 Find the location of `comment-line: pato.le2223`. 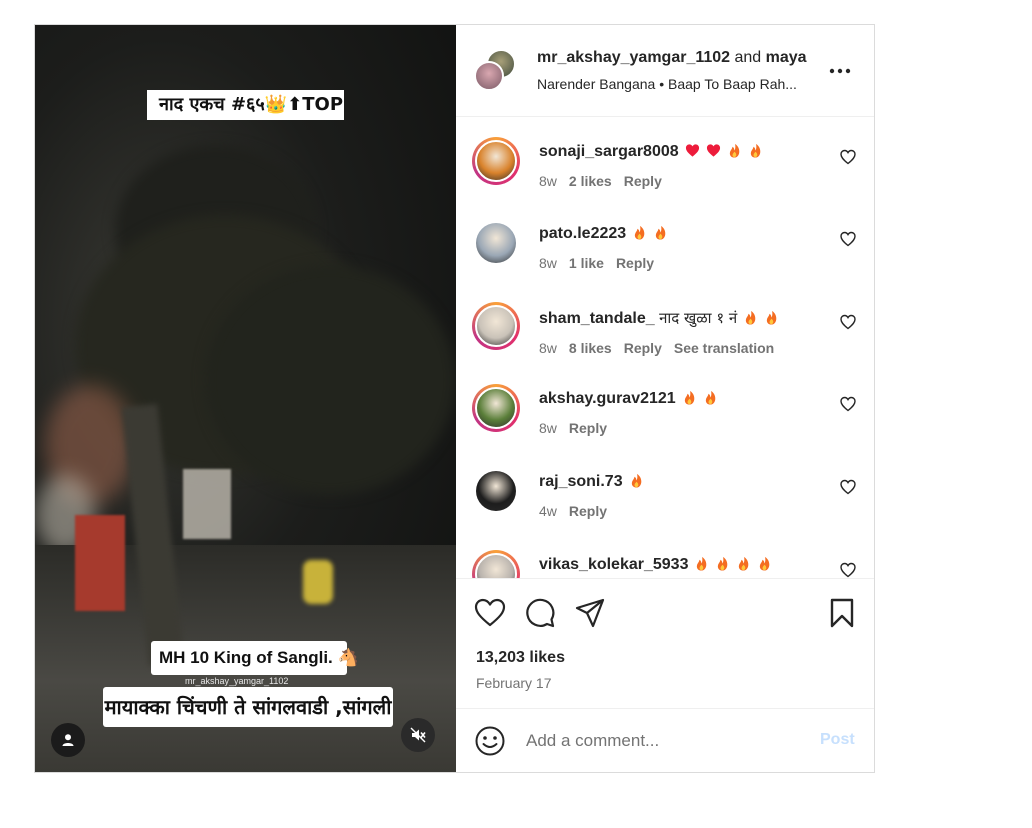

comment-line: pato.le2223 is located at coordinates (603, 234).